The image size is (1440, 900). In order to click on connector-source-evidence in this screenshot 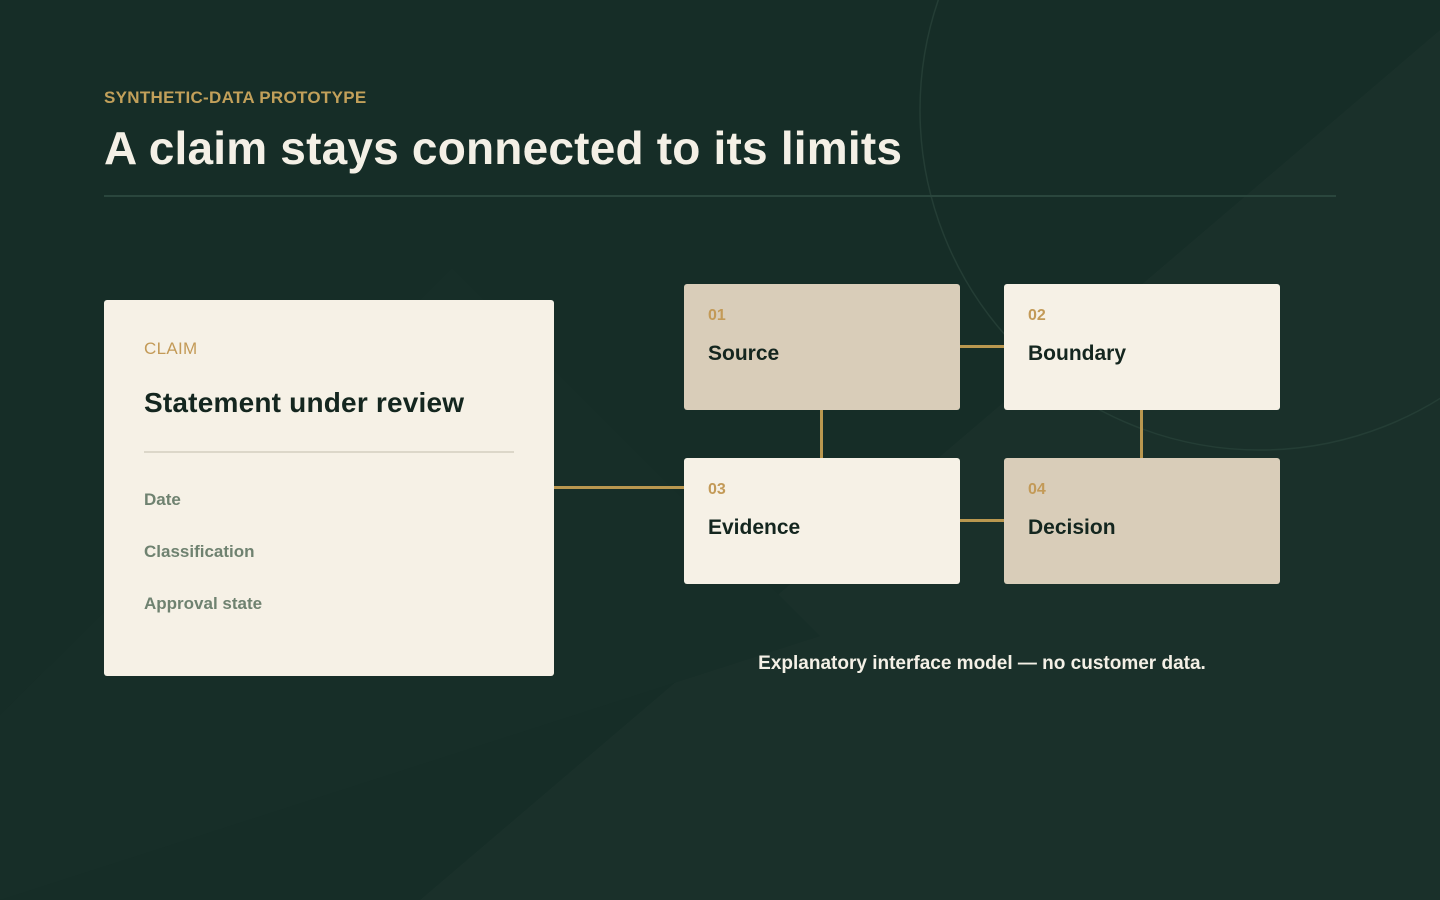, I will do `click(821, 434)`.